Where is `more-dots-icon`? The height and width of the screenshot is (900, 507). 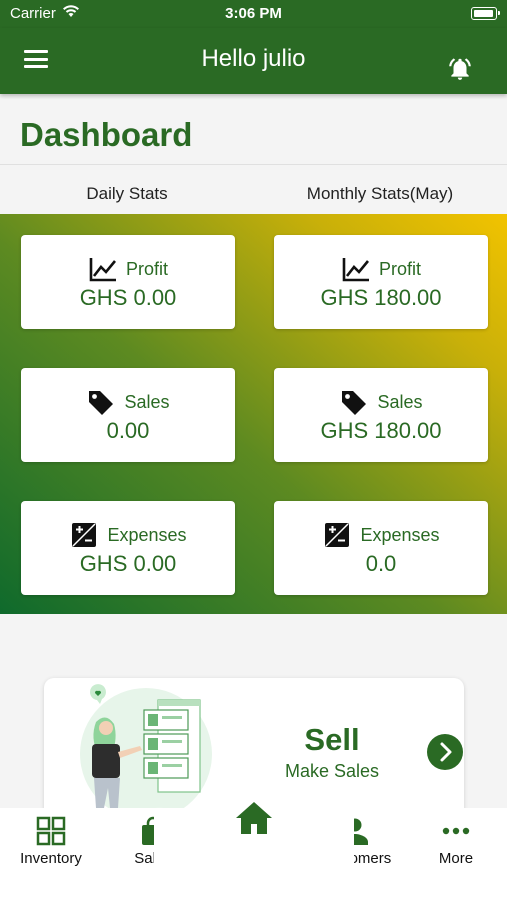 more-dots-icon is located at coordinates (456, 831).